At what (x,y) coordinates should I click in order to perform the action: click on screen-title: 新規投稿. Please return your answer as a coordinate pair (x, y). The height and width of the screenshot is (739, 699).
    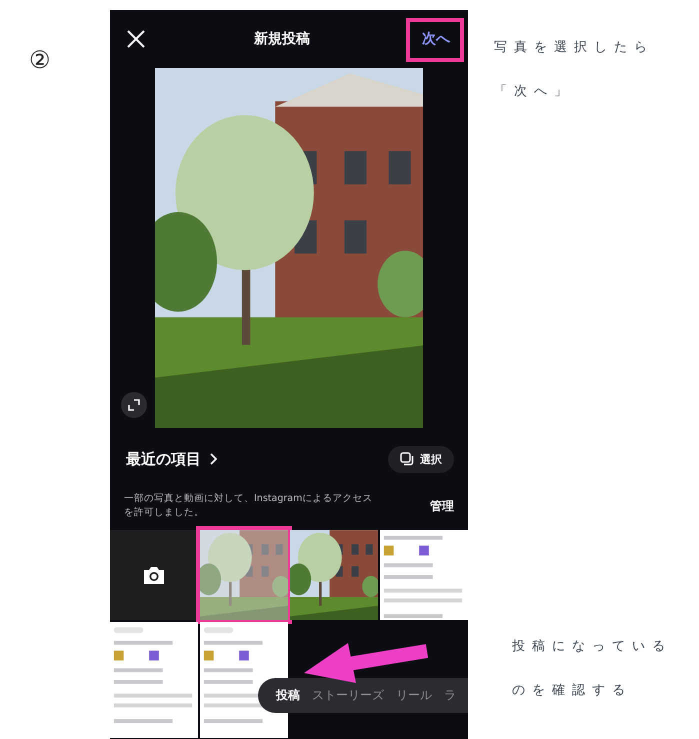
    Looking at the image, I should click on (282, 39).